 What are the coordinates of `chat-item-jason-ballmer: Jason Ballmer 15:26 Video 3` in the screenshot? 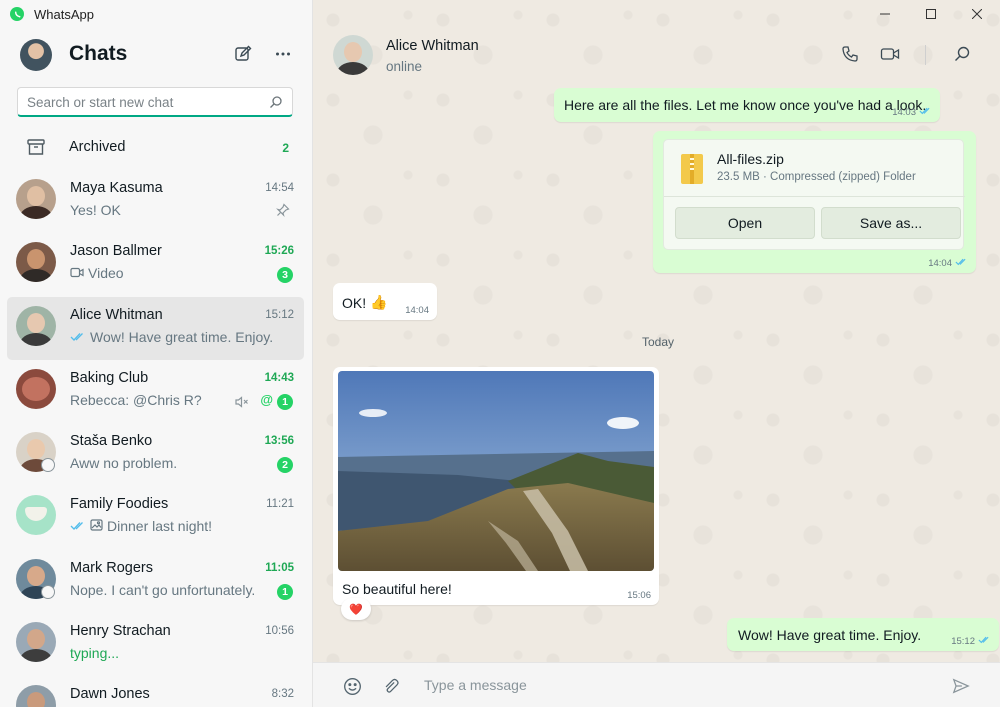 It's located at (155, 264).